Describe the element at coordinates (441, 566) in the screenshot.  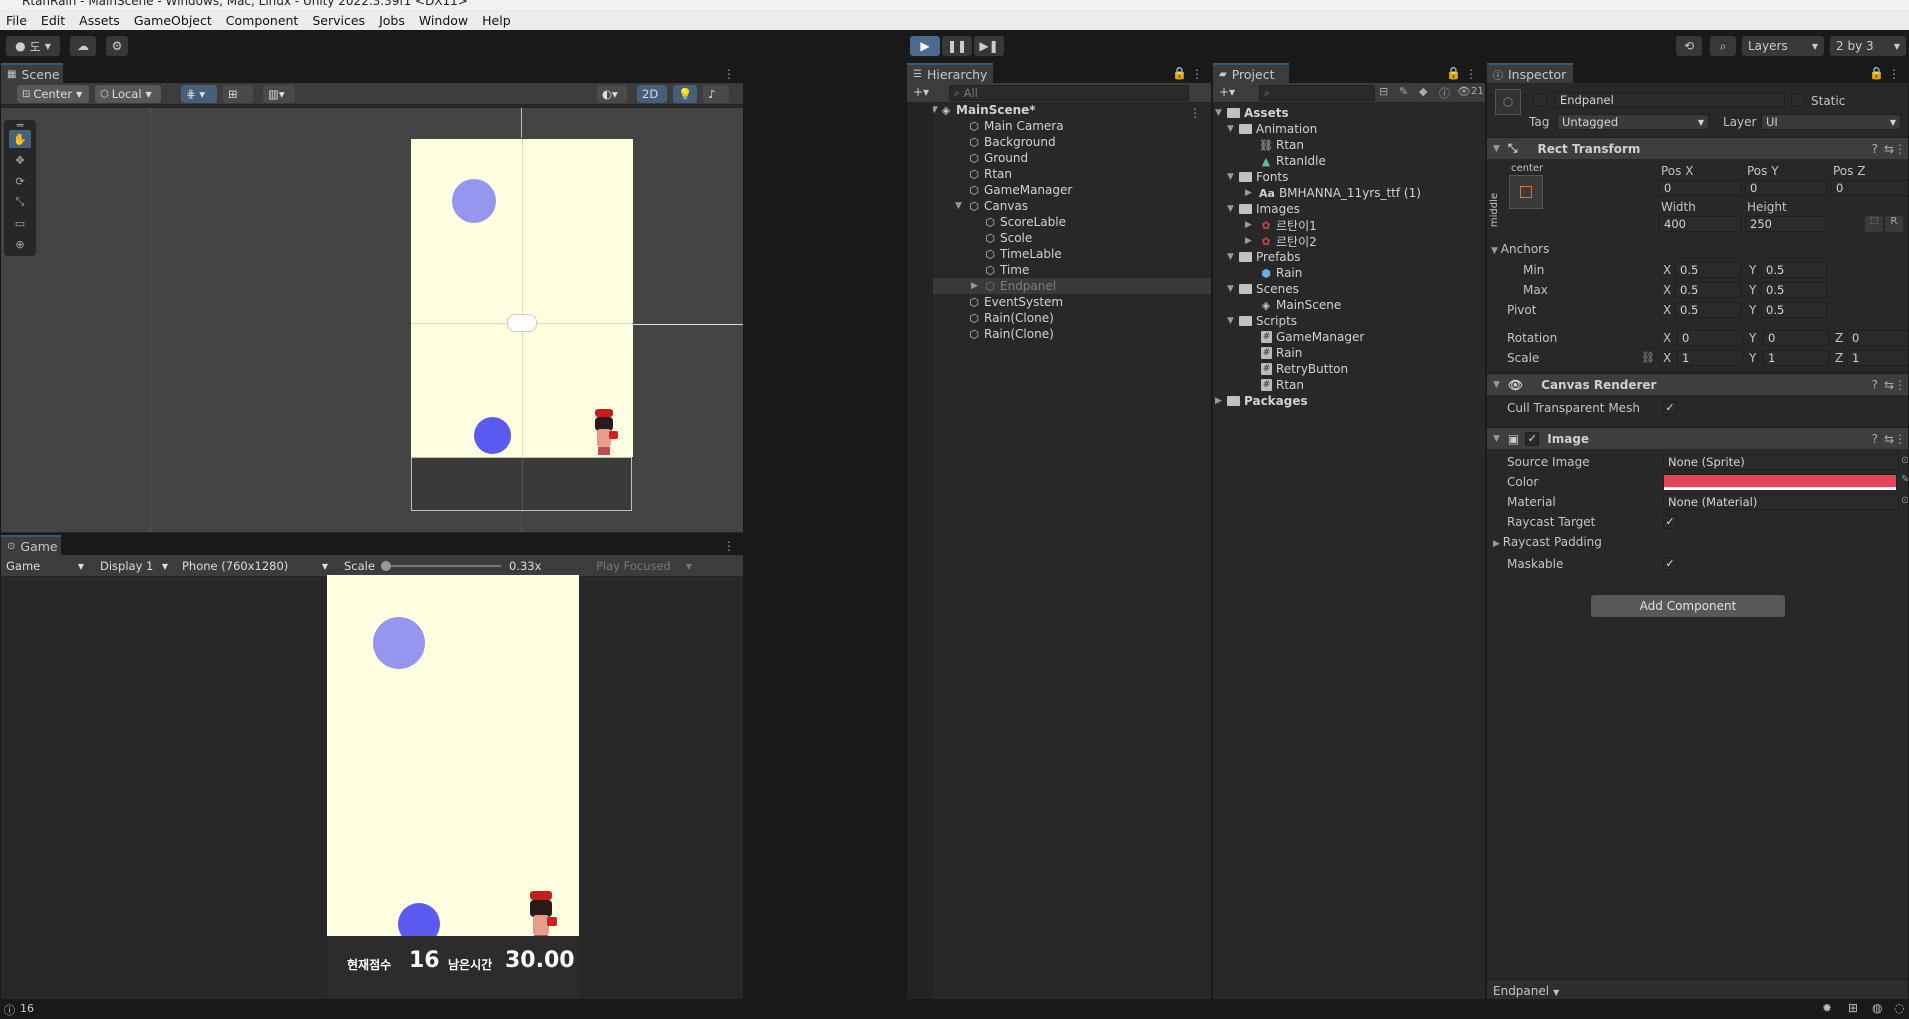
I see `scale-slider` at that location.